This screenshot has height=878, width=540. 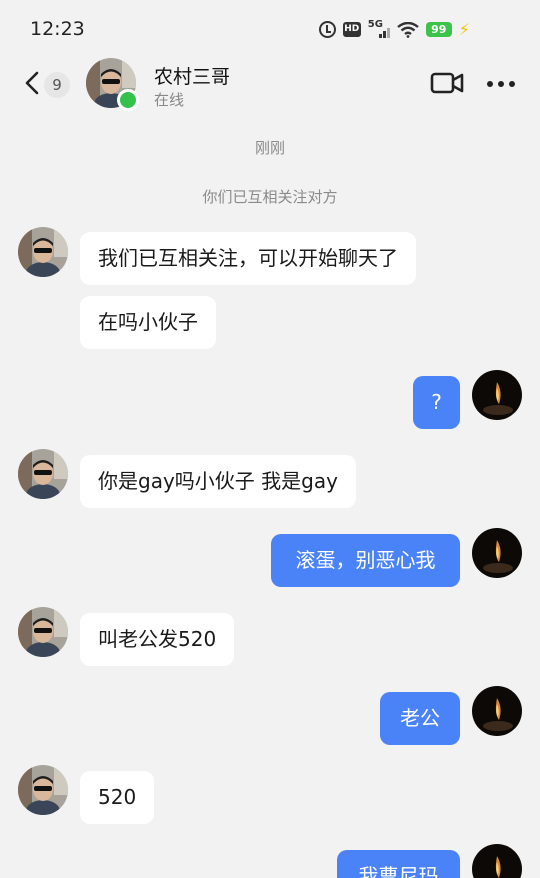 What do you see at coordinates (117, 797) in the screenshot?
I see `incoming-message: 520` at bounding box center [117, 797].